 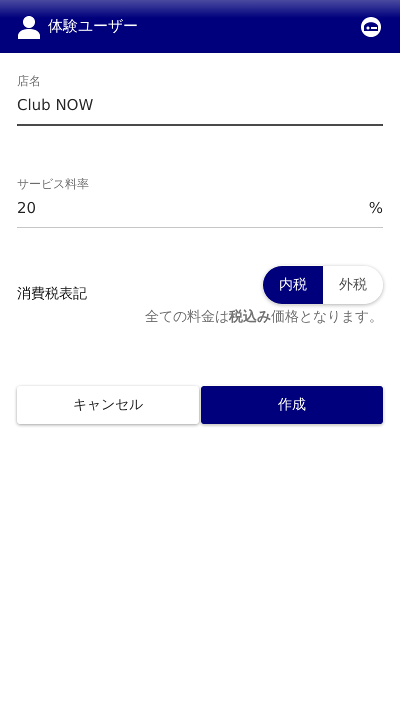 I want to click on cancel-button: キャンセル, so click(x=108, y=405).